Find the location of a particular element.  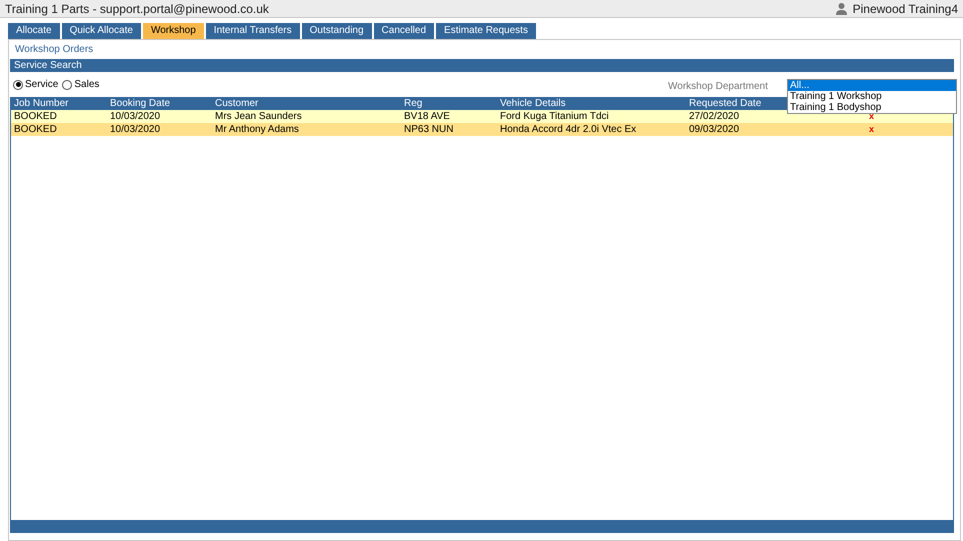

table-cell: 27/02/2020 is located at coordinates (714, 116).